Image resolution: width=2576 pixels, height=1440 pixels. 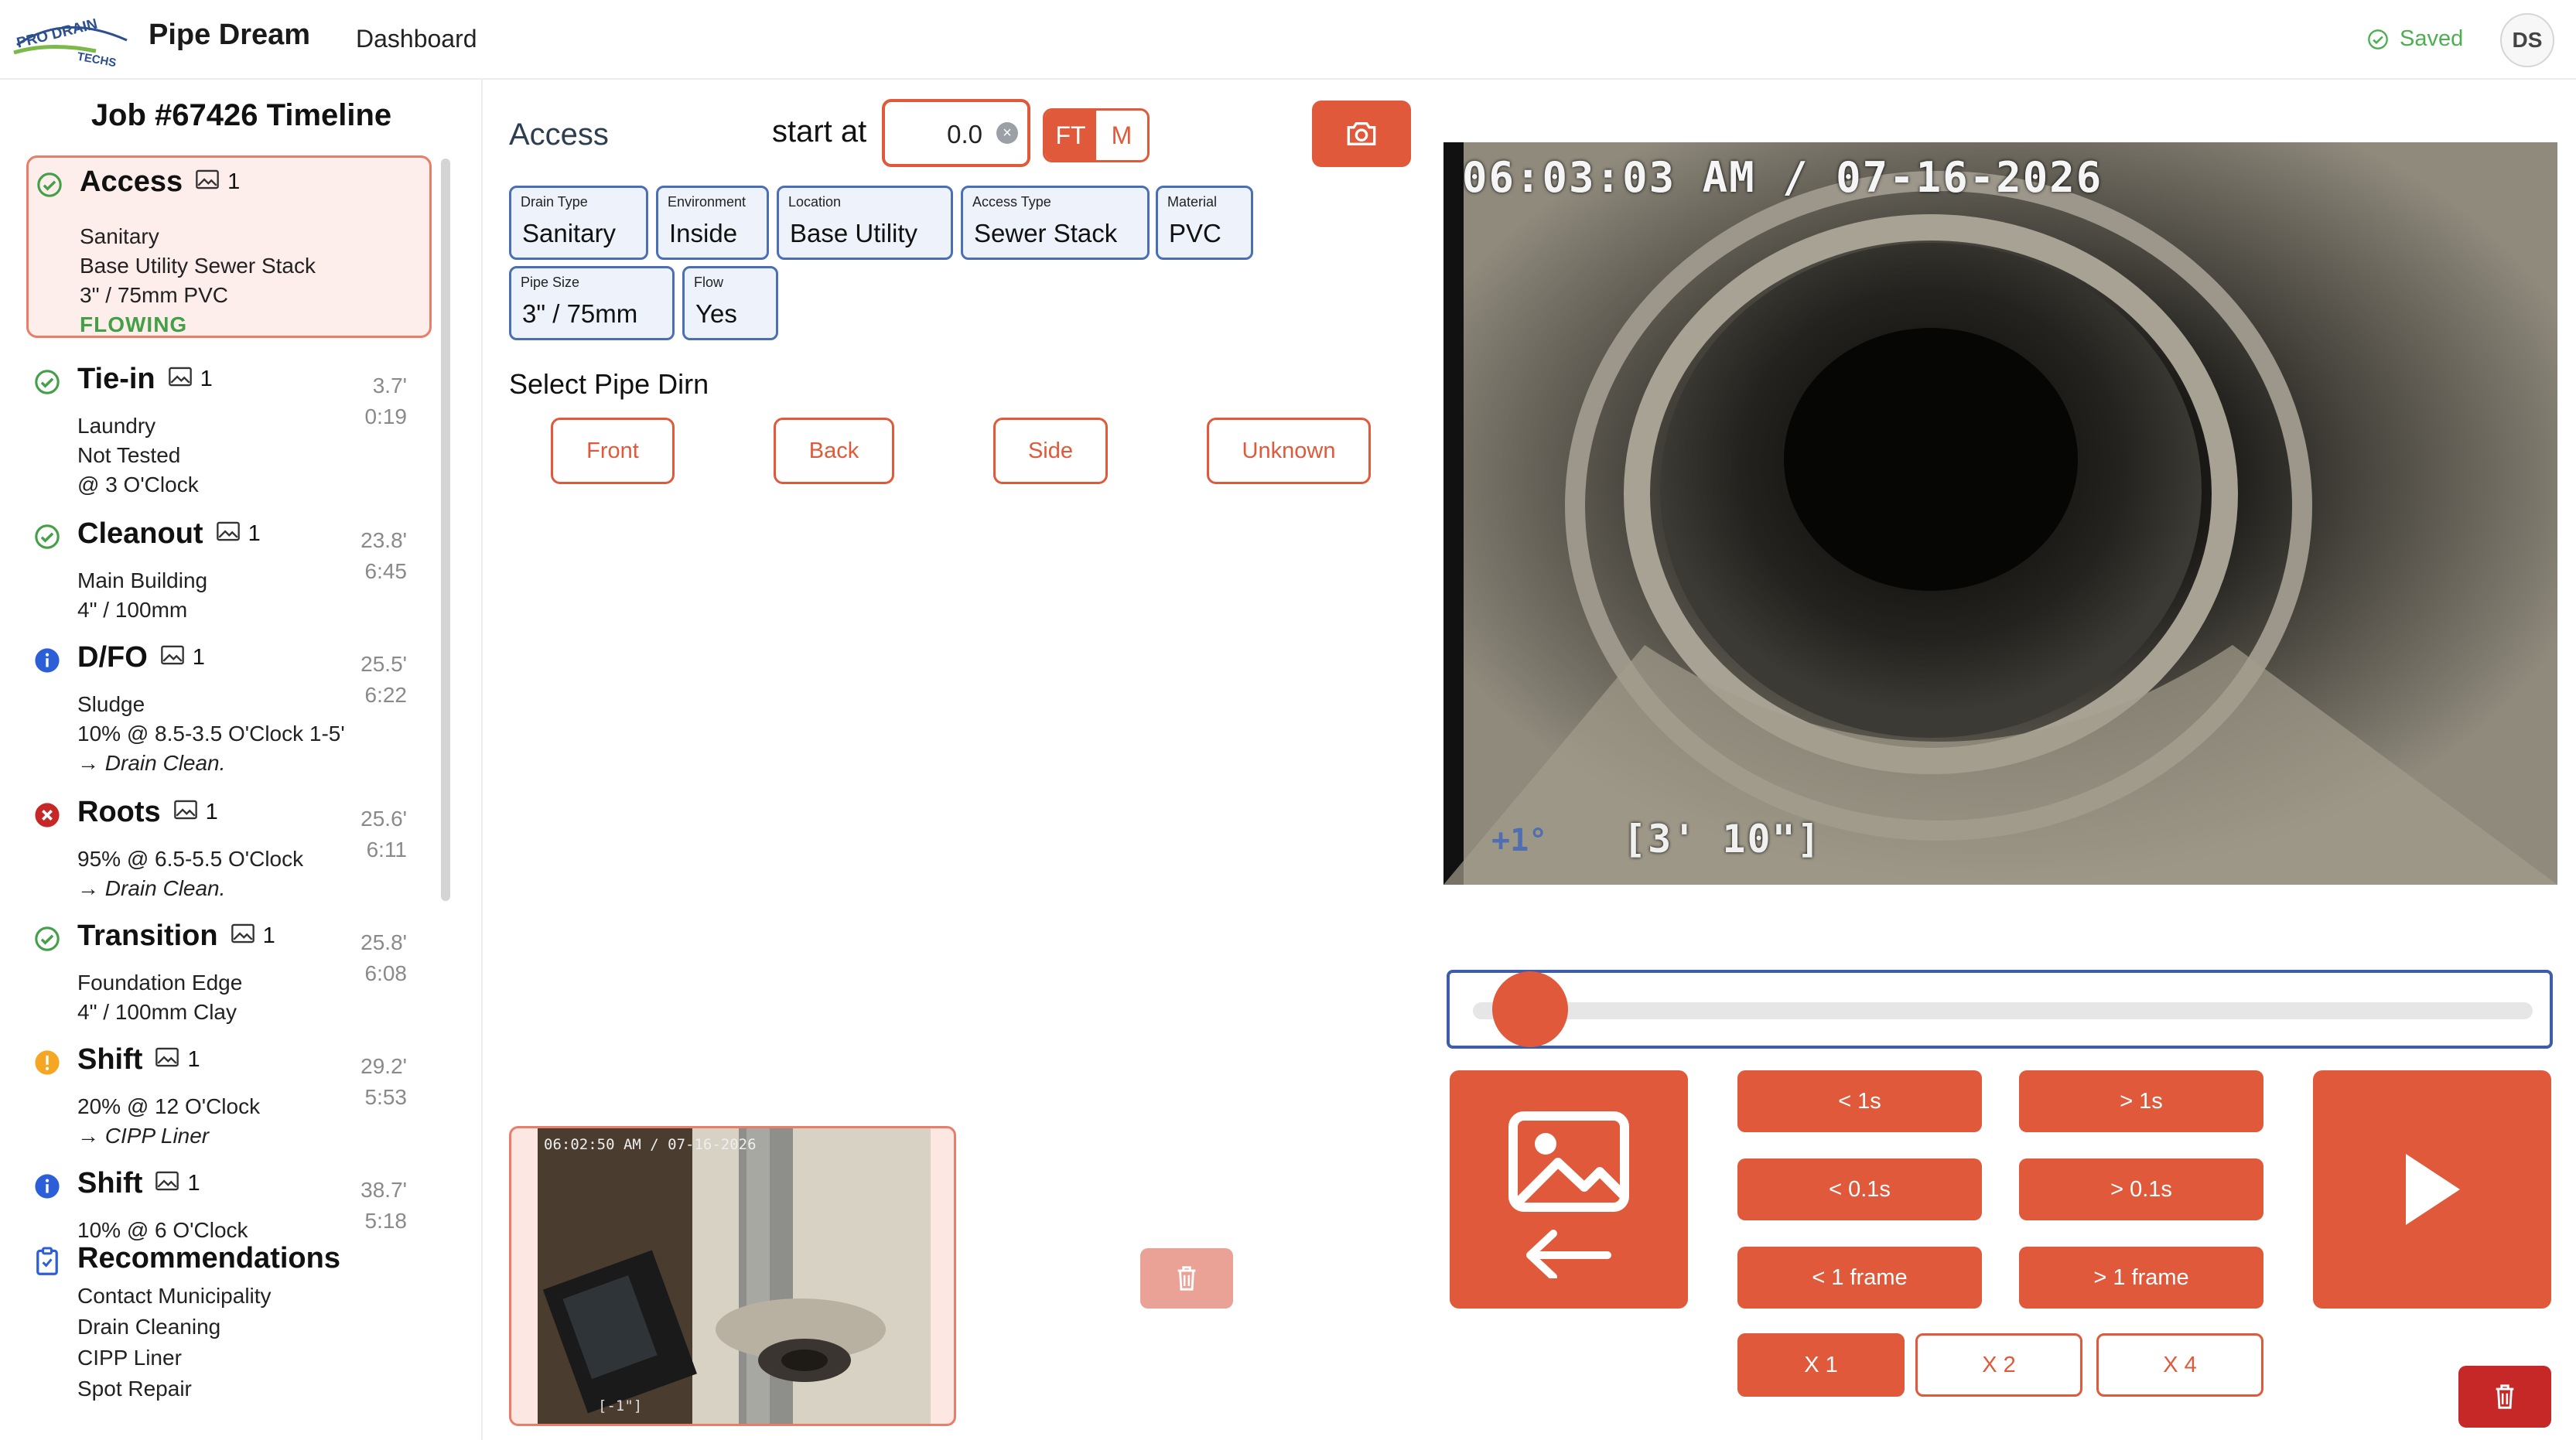 What do you see at coordinates (229, 1205) in the screenshot?
I see `timeline-event: Shift 1 10% @ 6 O'Clock 38.7' 5:18` at bounding box center [229, 1205].